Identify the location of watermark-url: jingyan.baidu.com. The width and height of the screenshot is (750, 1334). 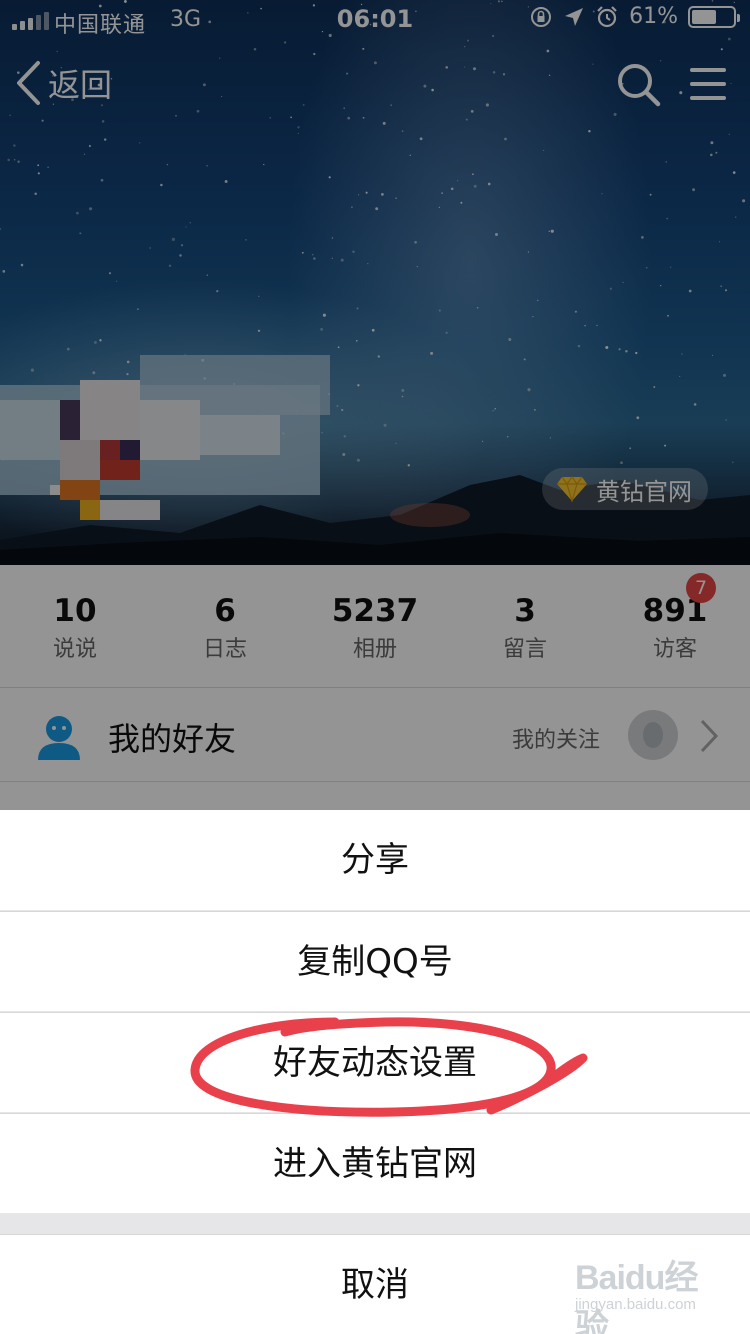
(635, 1304).